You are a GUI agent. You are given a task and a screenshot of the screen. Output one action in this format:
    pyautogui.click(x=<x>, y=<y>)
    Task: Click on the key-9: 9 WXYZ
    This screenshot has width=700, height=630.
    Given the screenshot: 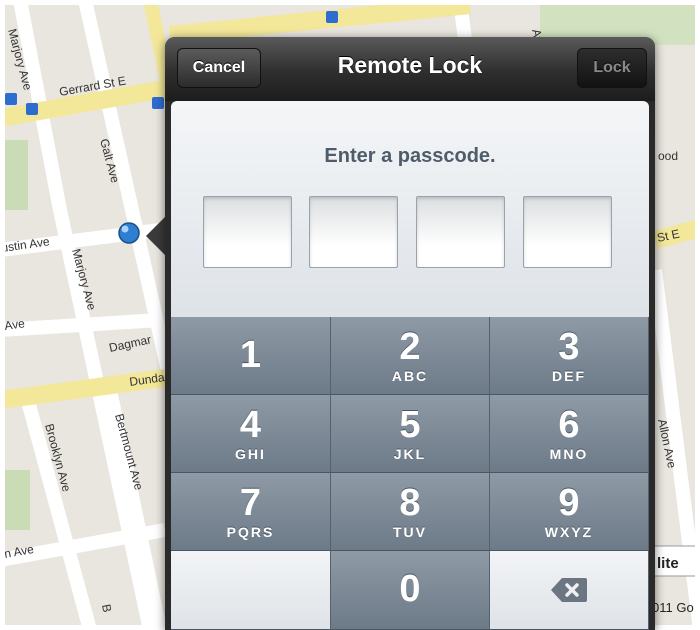 What is the action you would take?
    pyautogui.click(x=569, y=512)
    